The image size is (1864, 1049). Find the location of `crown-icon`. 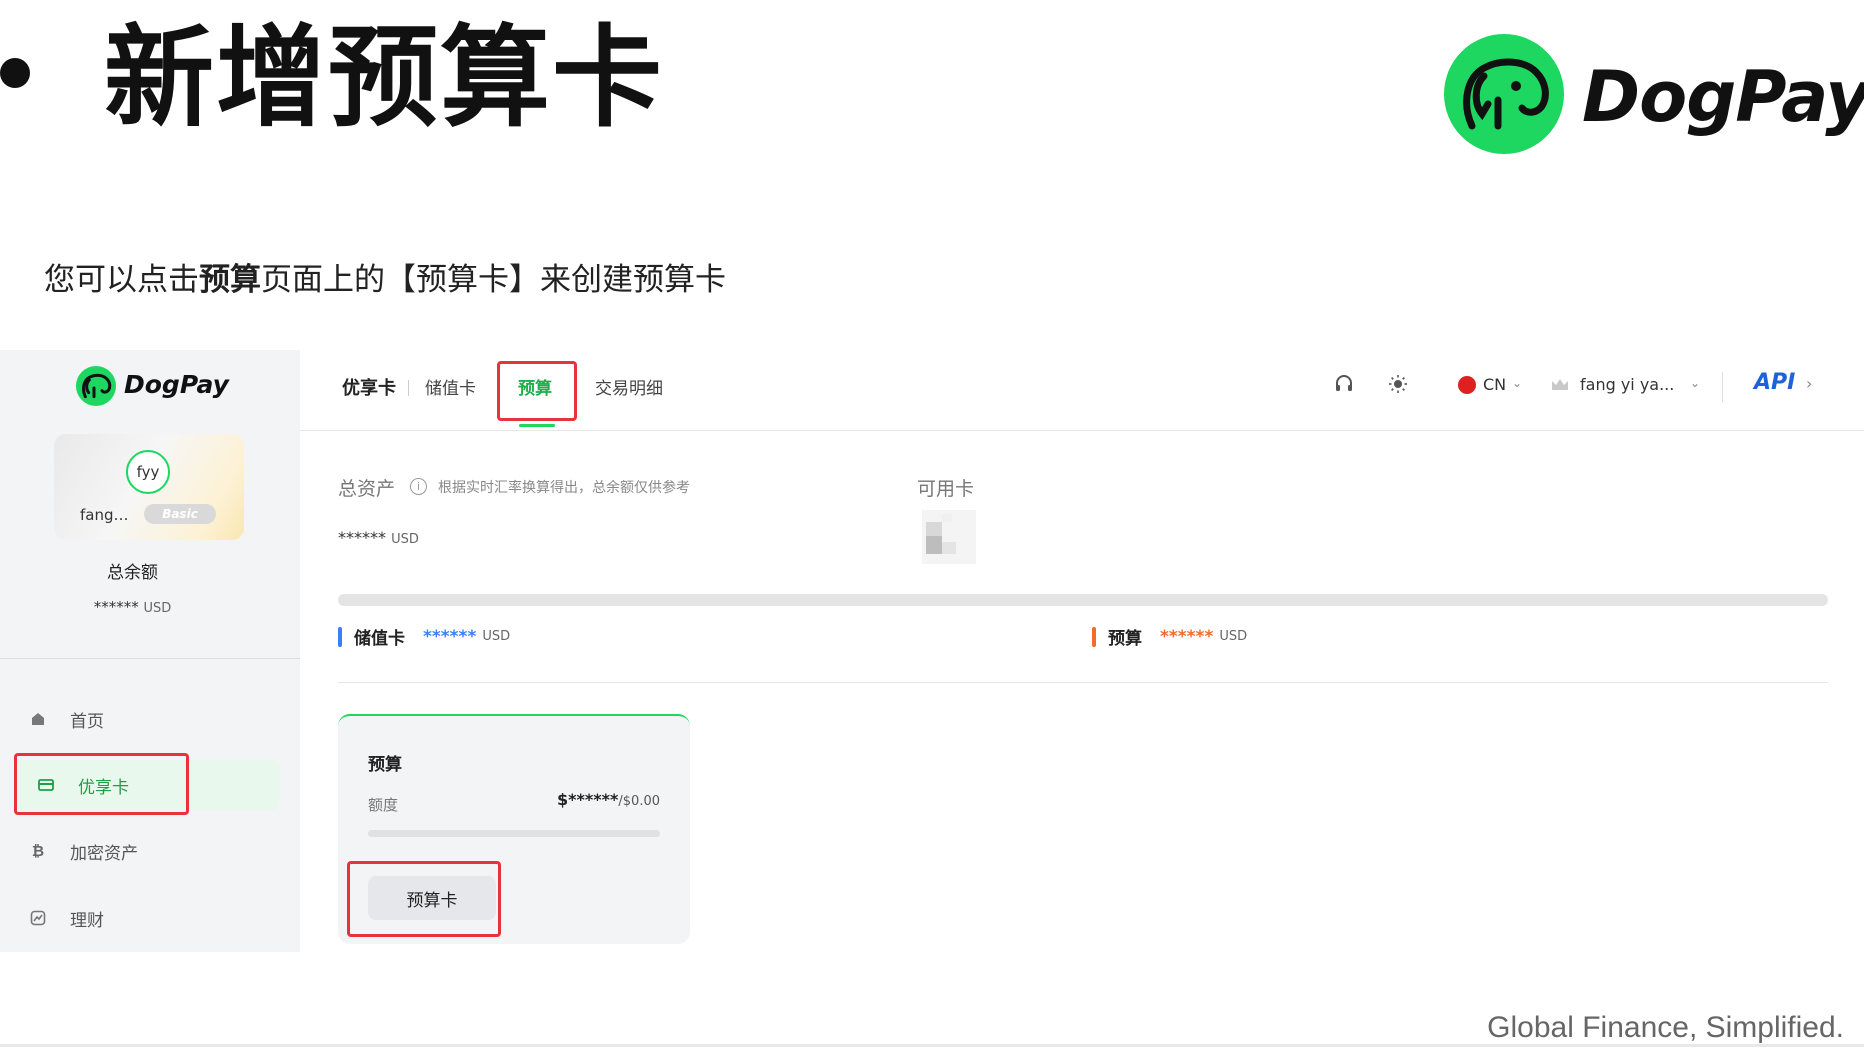

crown-icon is located at coordinates (1560, 387).